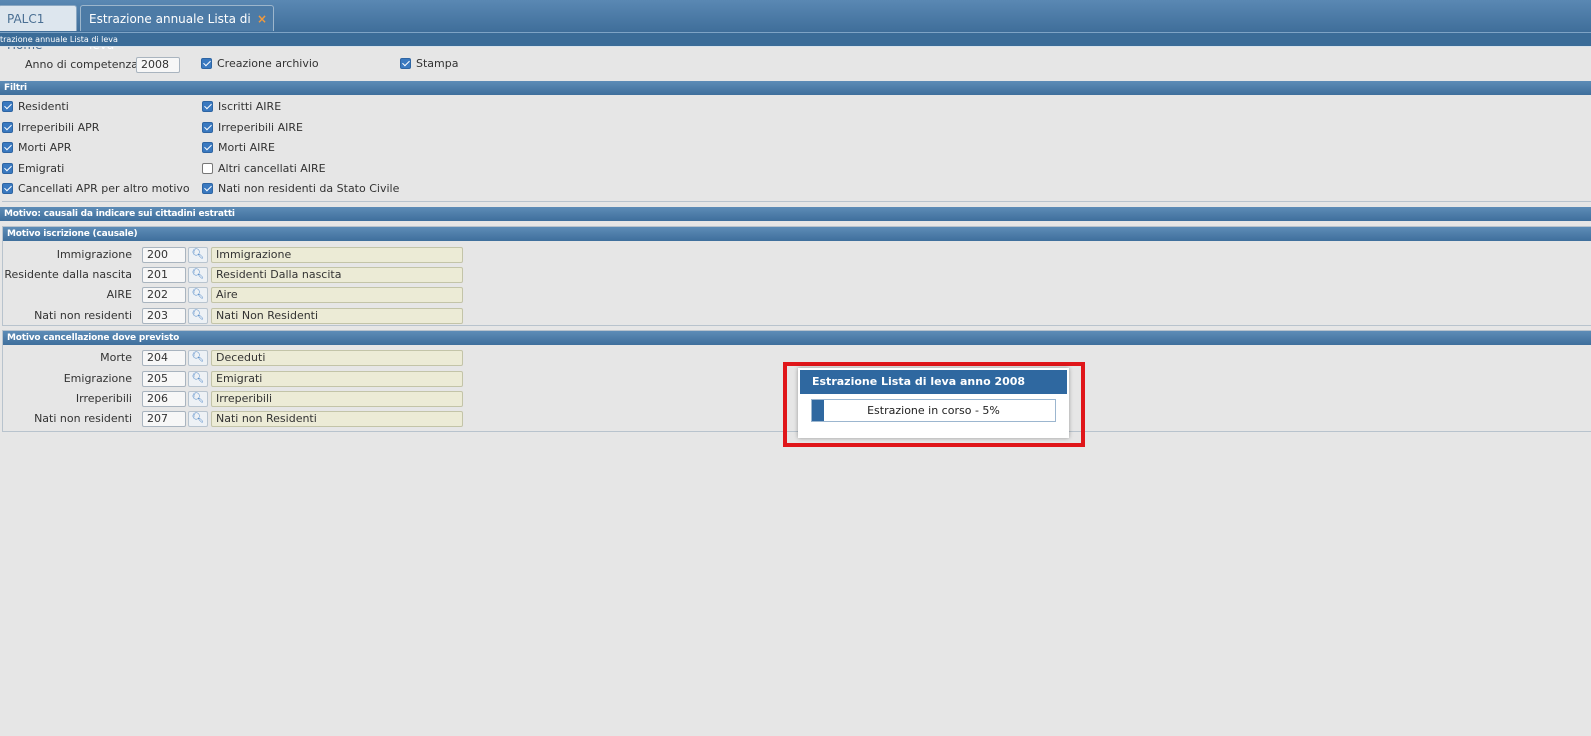  What do you see at coordinates (83, 315) in the screenshot?
I see `iscrizione-nati-label: Nati non residenti` at bounding box center [83, 315].